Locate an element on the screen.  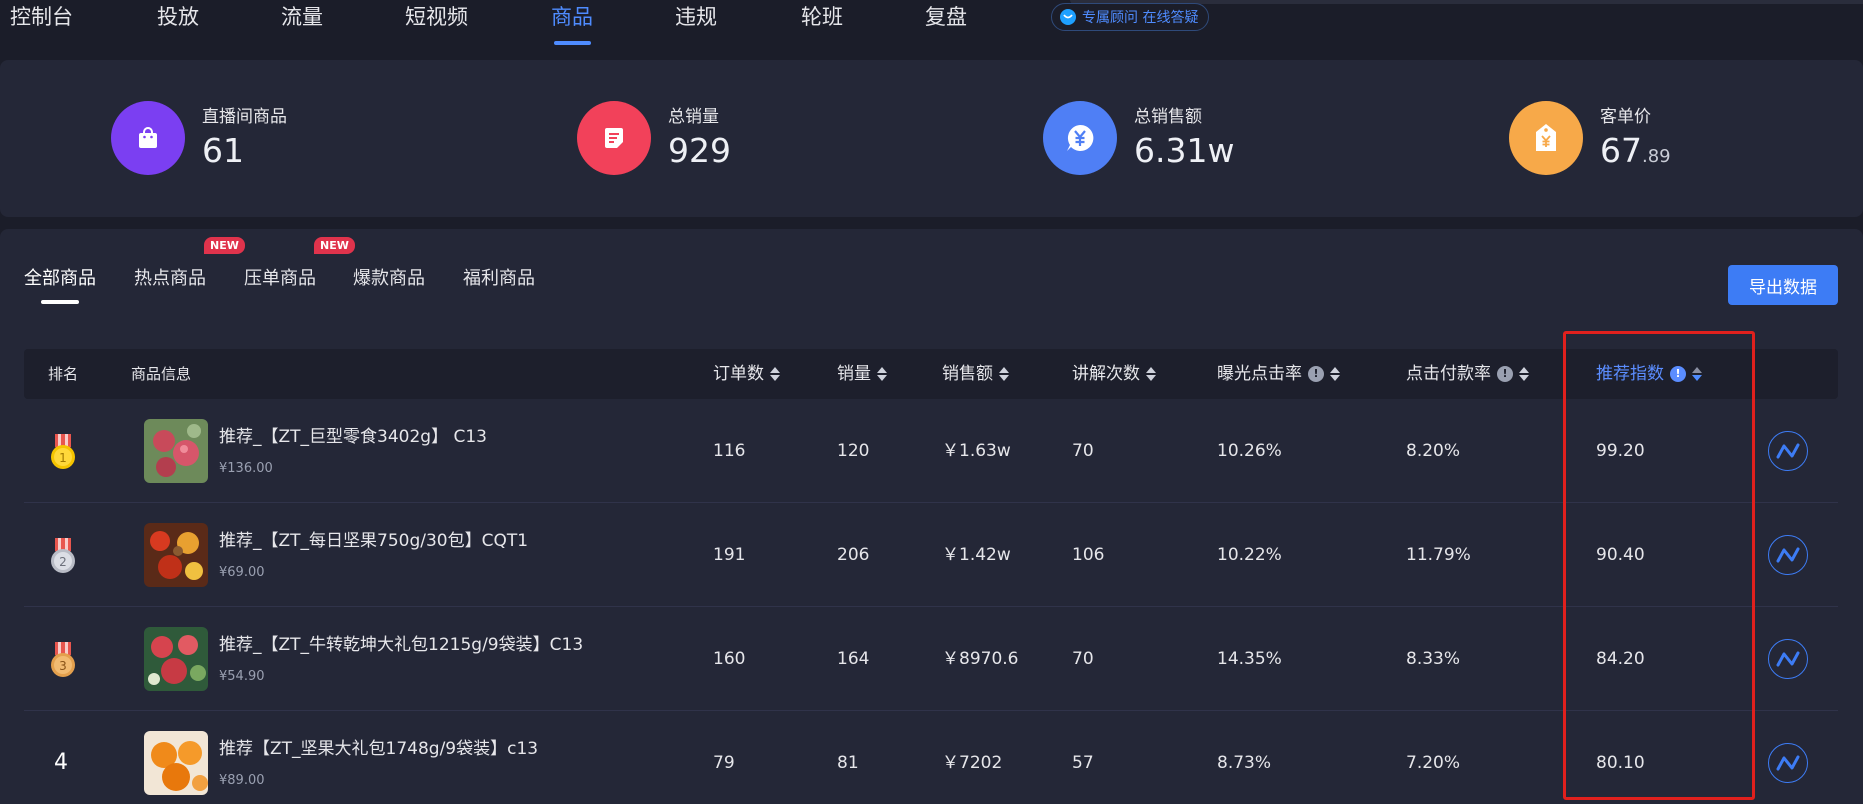
gold-medal-icon: 1 is located at coordinates (63, 451).